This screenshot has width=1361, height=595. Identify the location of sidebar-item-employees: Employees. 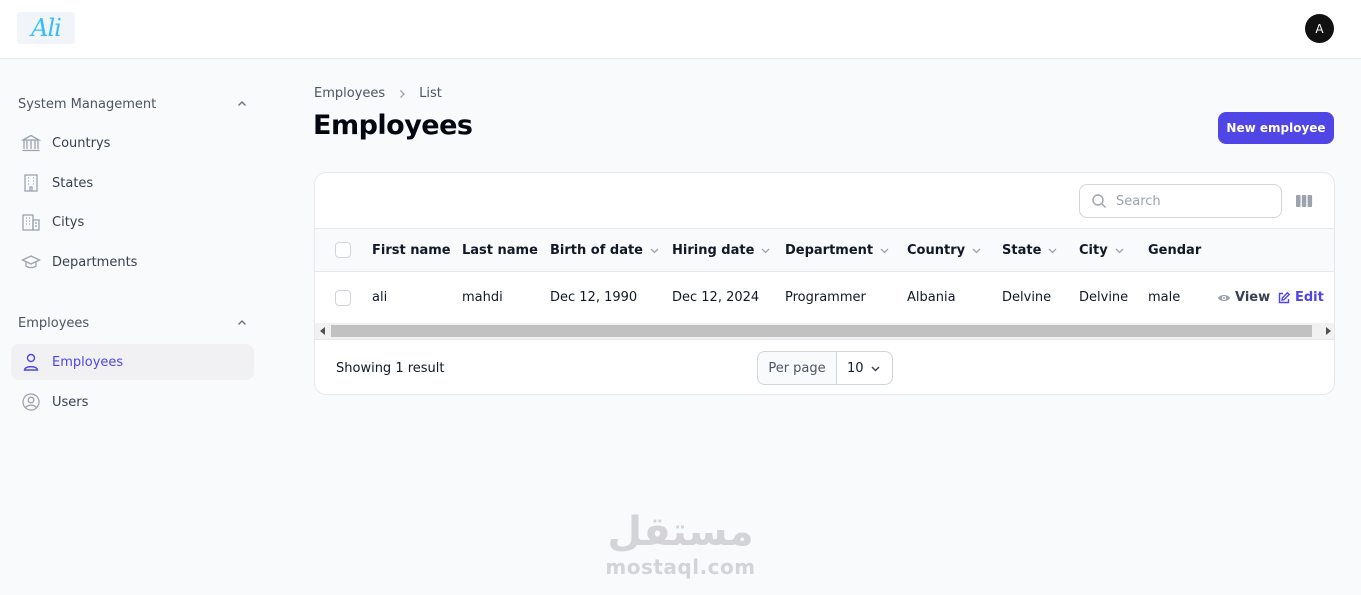
(132, 362).